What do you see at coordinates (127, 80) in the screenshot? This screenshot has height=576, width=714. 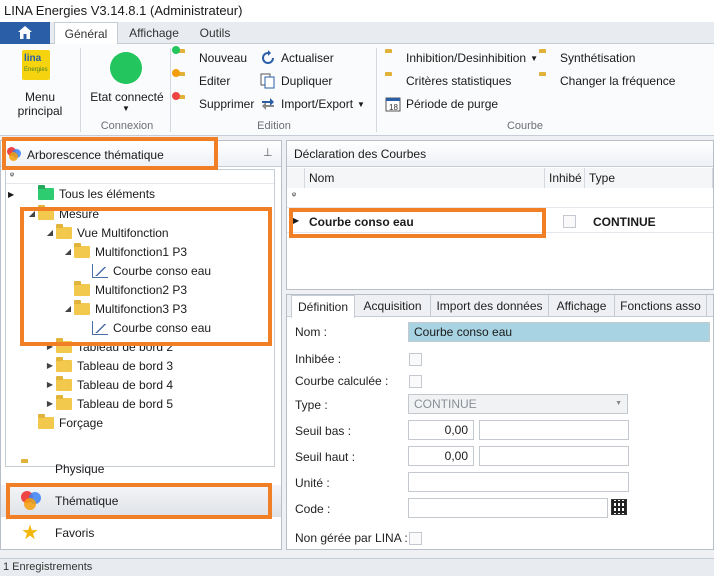 I see `etat-connecte-button: Etat connecté ▼` at bounding box center [127, 80].